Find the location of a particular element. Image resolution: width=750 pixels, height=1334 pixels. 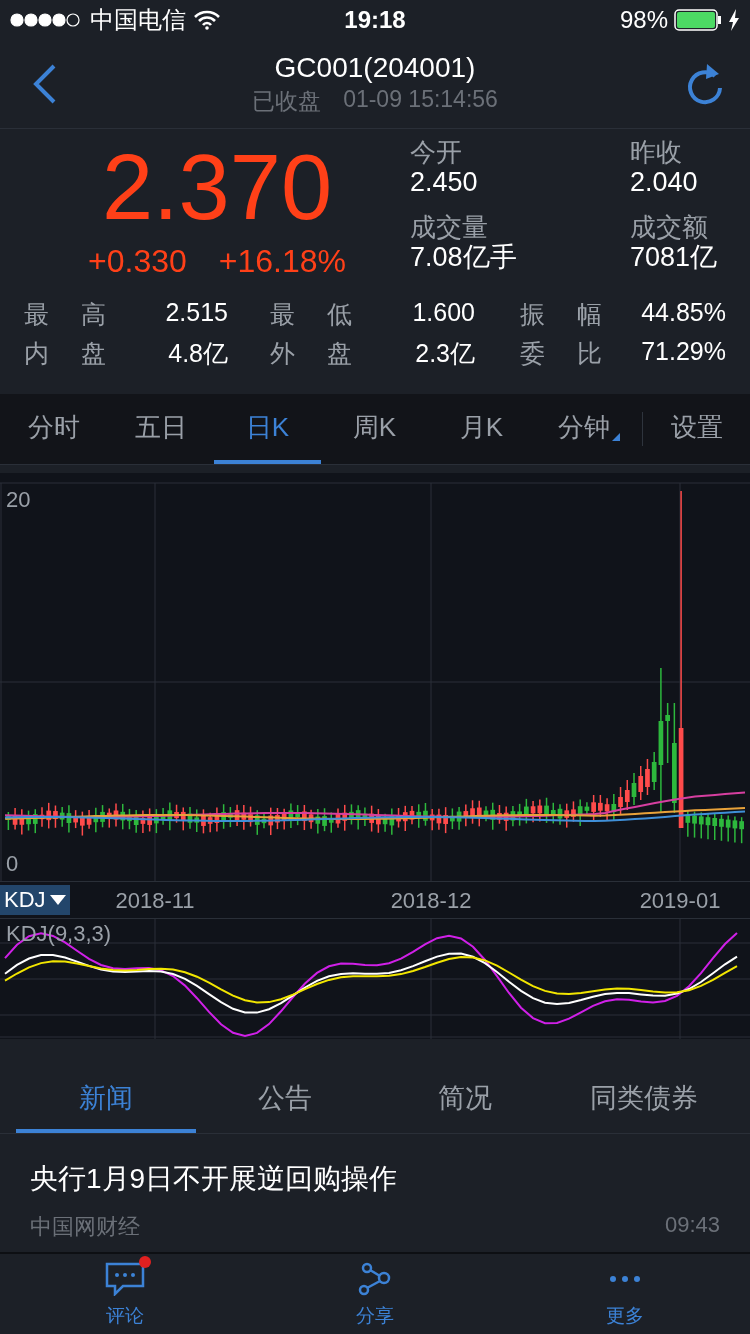

stat-value: 71.29% is located at coordinates (683, 352).